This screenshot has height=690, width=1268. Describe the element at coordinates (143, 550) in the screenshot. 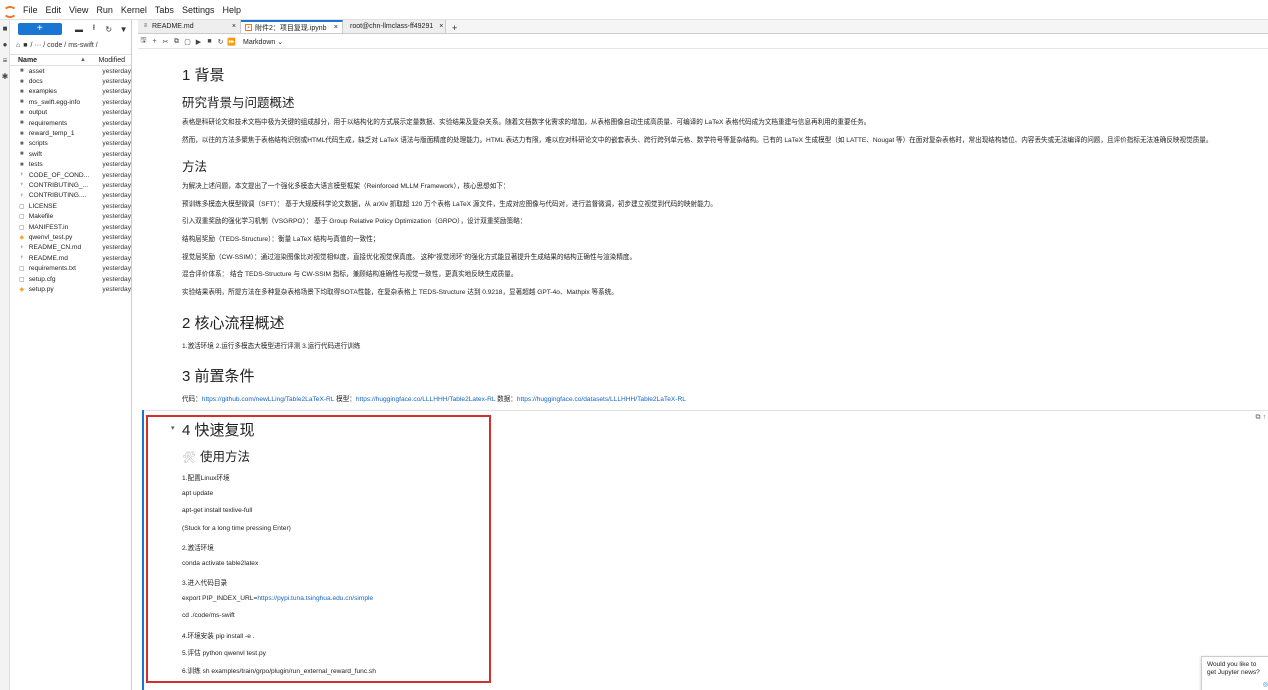

I see `active-cell-indicator` at that location.